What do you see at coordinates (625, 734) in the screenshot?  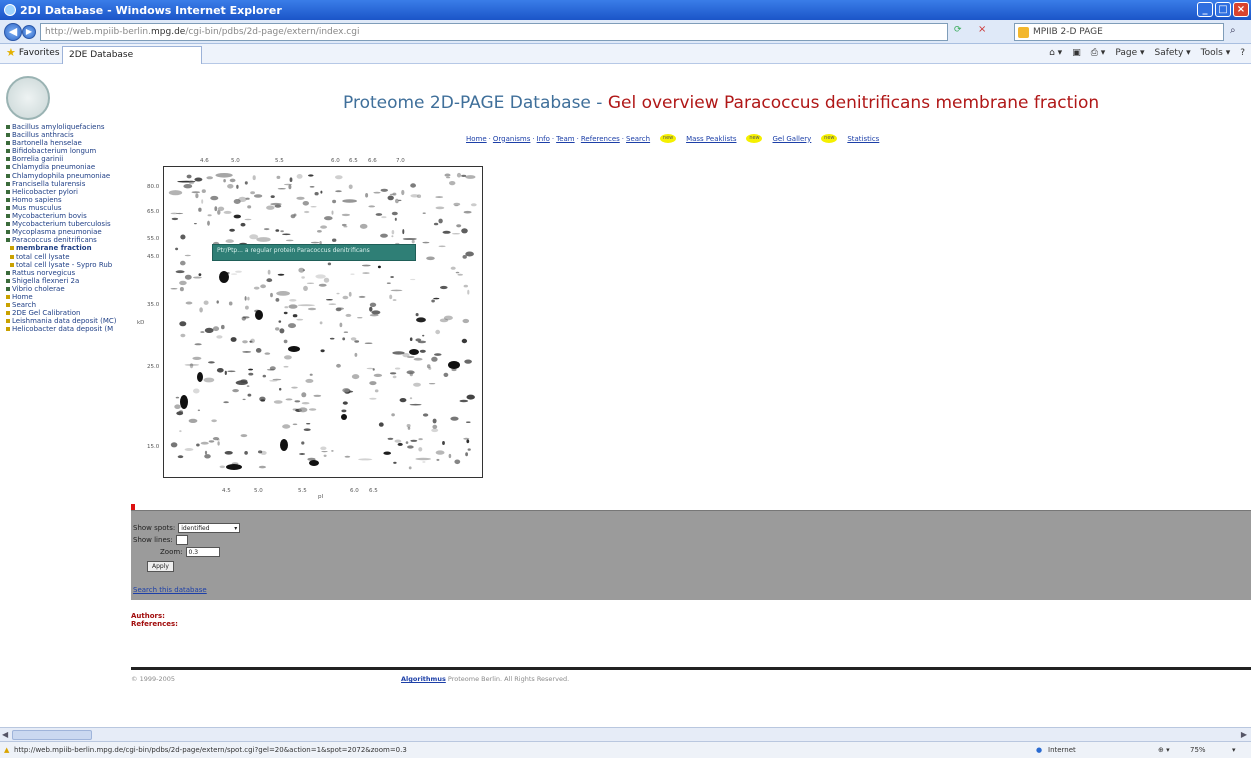 I see `horizontal-scrollbar: ◀ ▶` at bounding box center [625, 734].